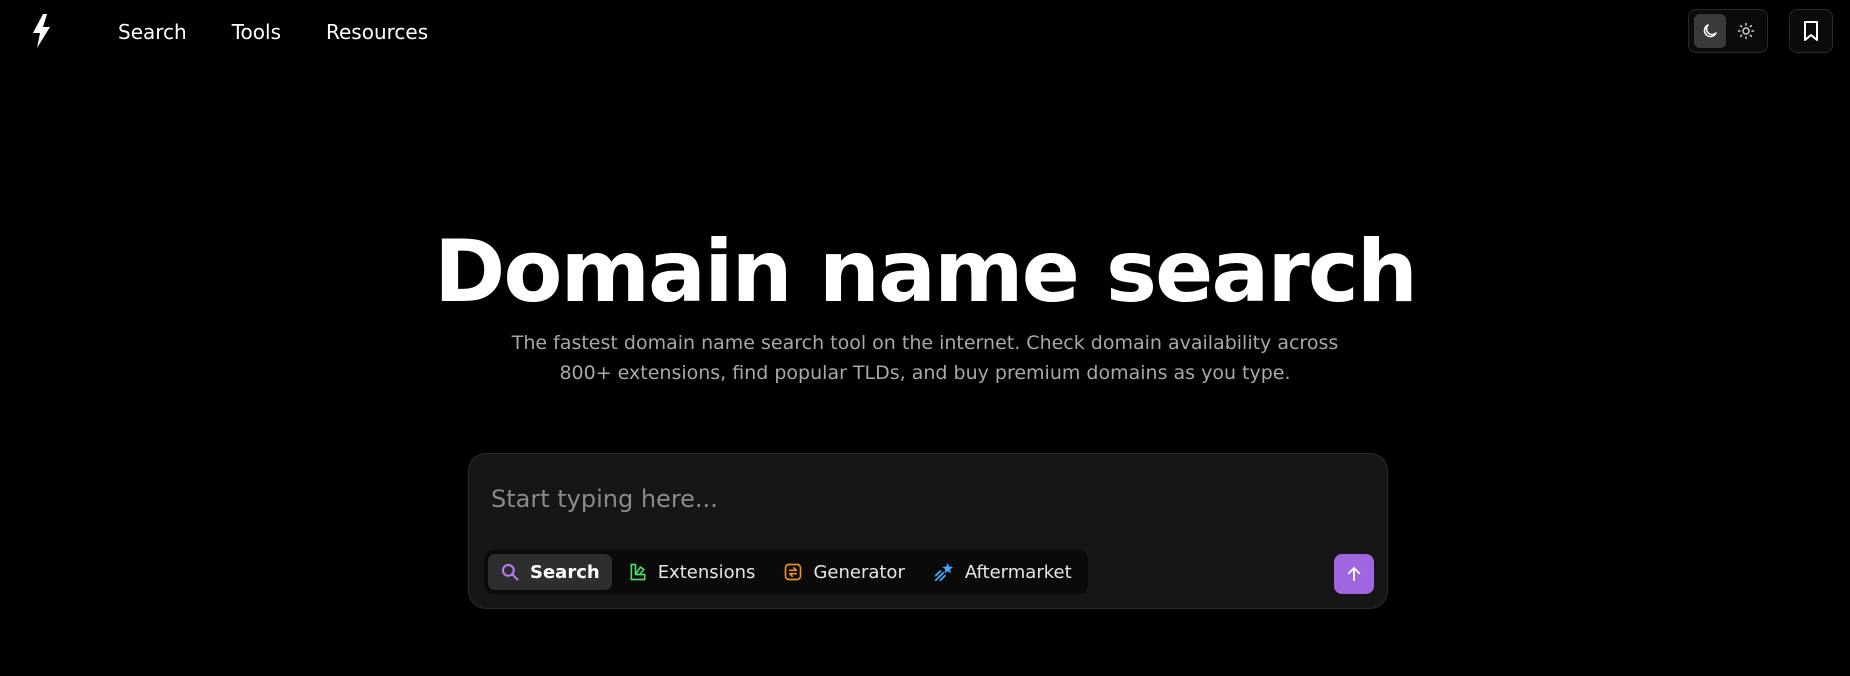  What do you see at coordinates (565, 572) in the screenshot?
I see `mode-tab-label: Search` at bounding box center [565, 572].